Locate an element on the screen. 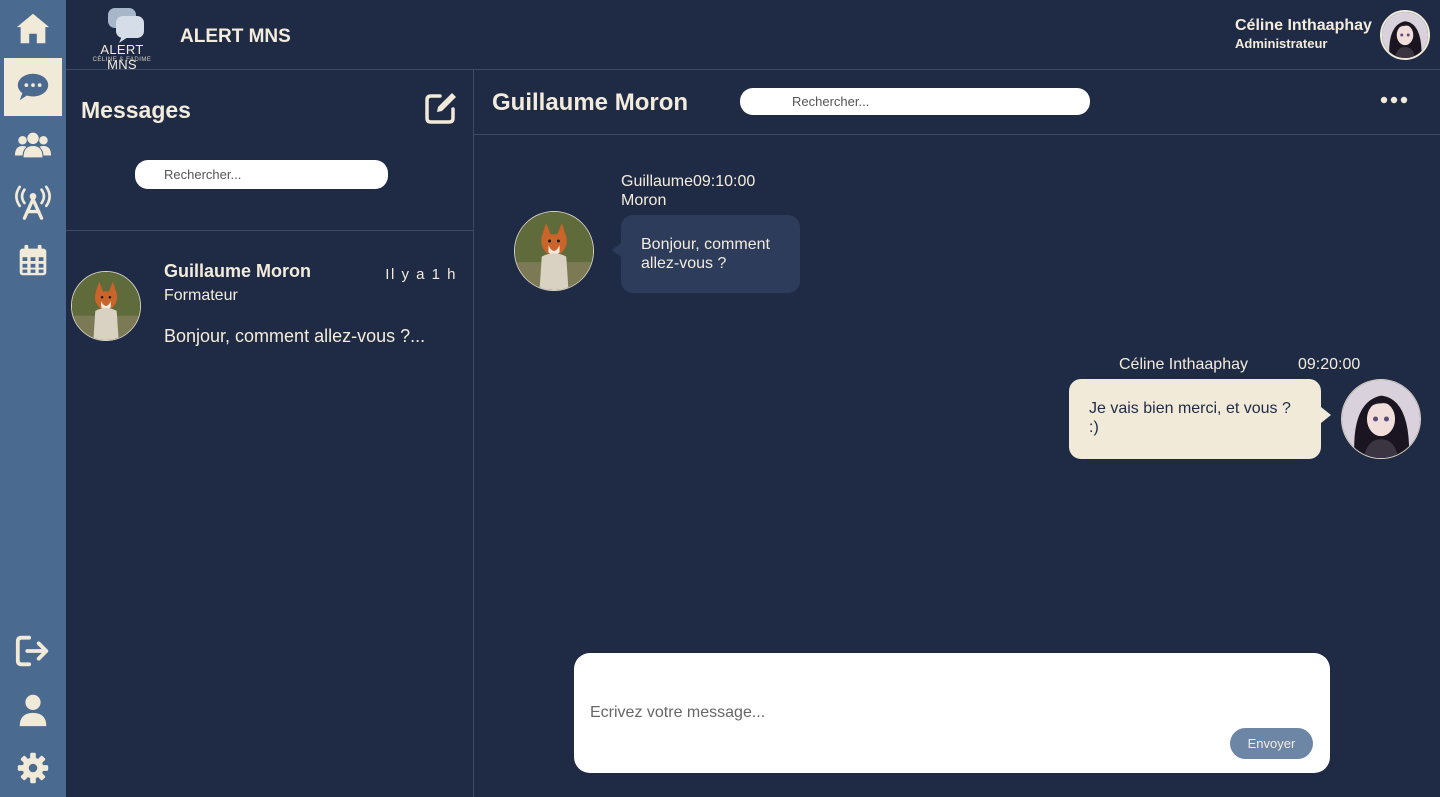 The width and height of the screenshot is (1440, 797). nav-profile is located at coordinates (33, 710).